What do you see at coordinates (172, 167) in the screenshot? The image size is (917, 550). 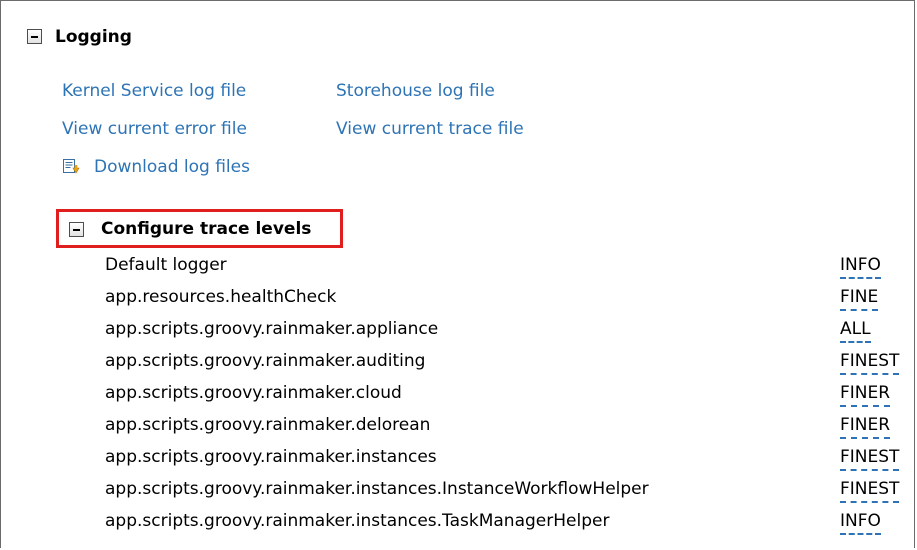 I see `download-log-files-link: Download log files` at bounding box center [172, 167].